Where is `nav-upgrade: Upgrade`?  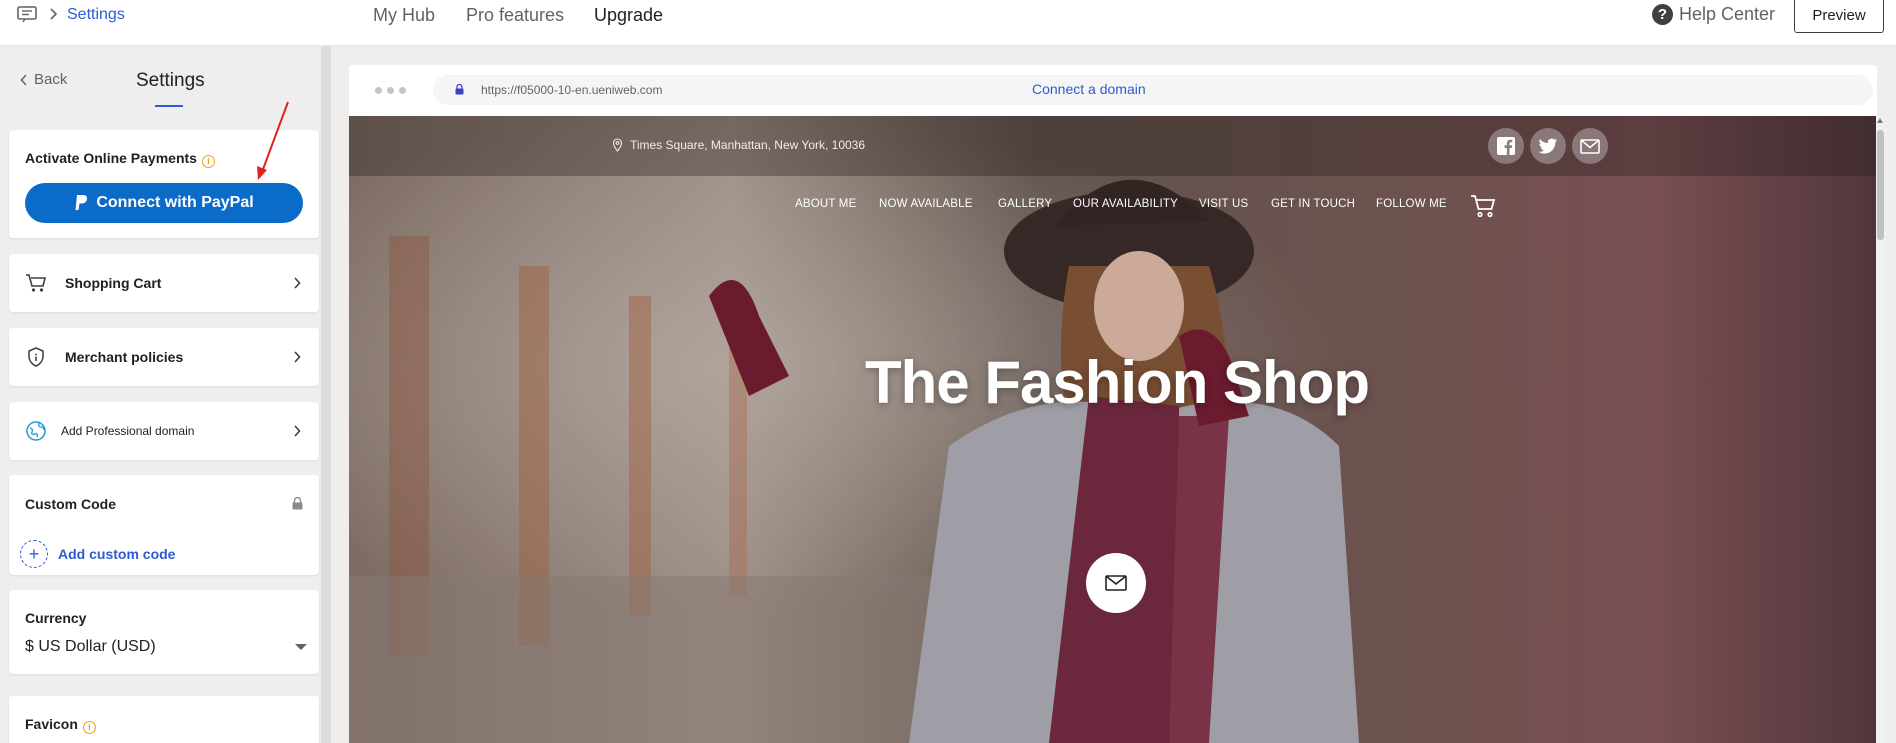 nav-upgrade: Upgrade is located at coordinates (628, 15).